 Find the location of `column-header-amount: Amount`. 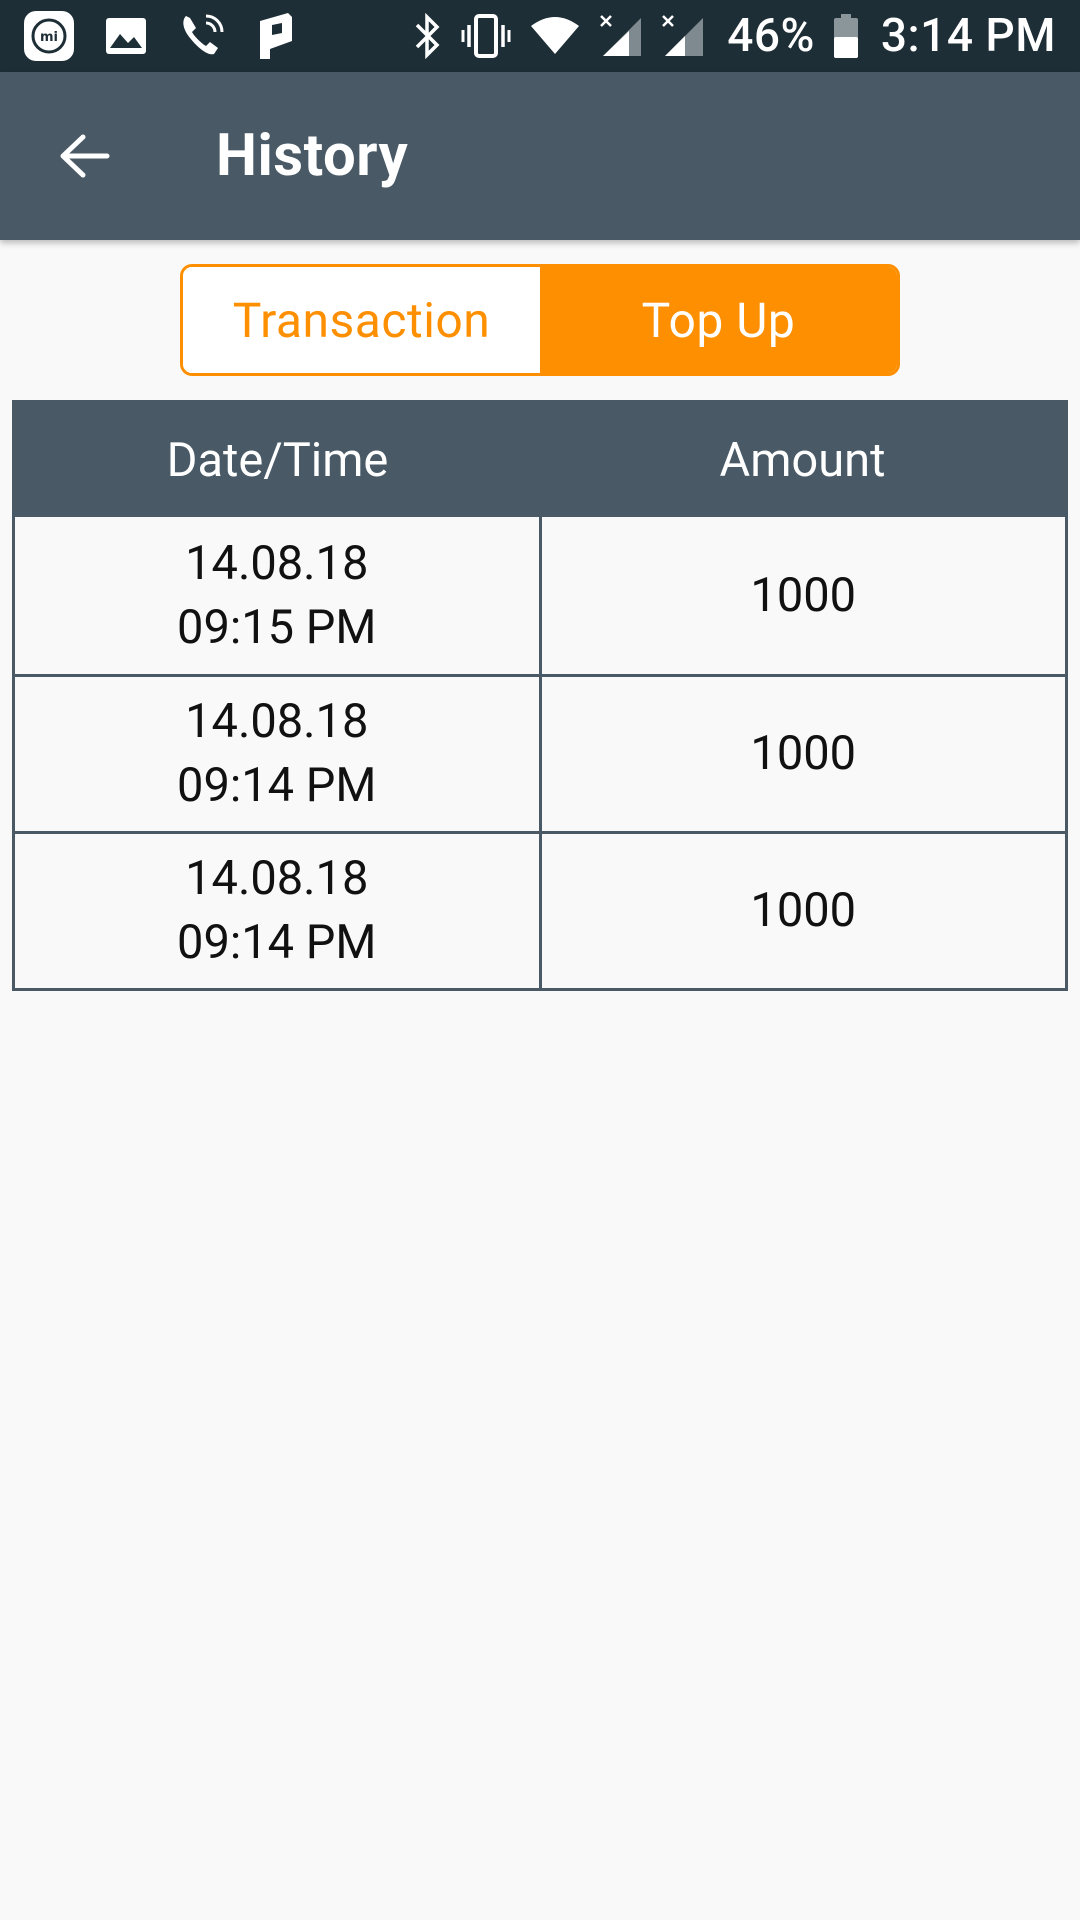

column-header-amount: Amount is located at coordinates (802, 460).